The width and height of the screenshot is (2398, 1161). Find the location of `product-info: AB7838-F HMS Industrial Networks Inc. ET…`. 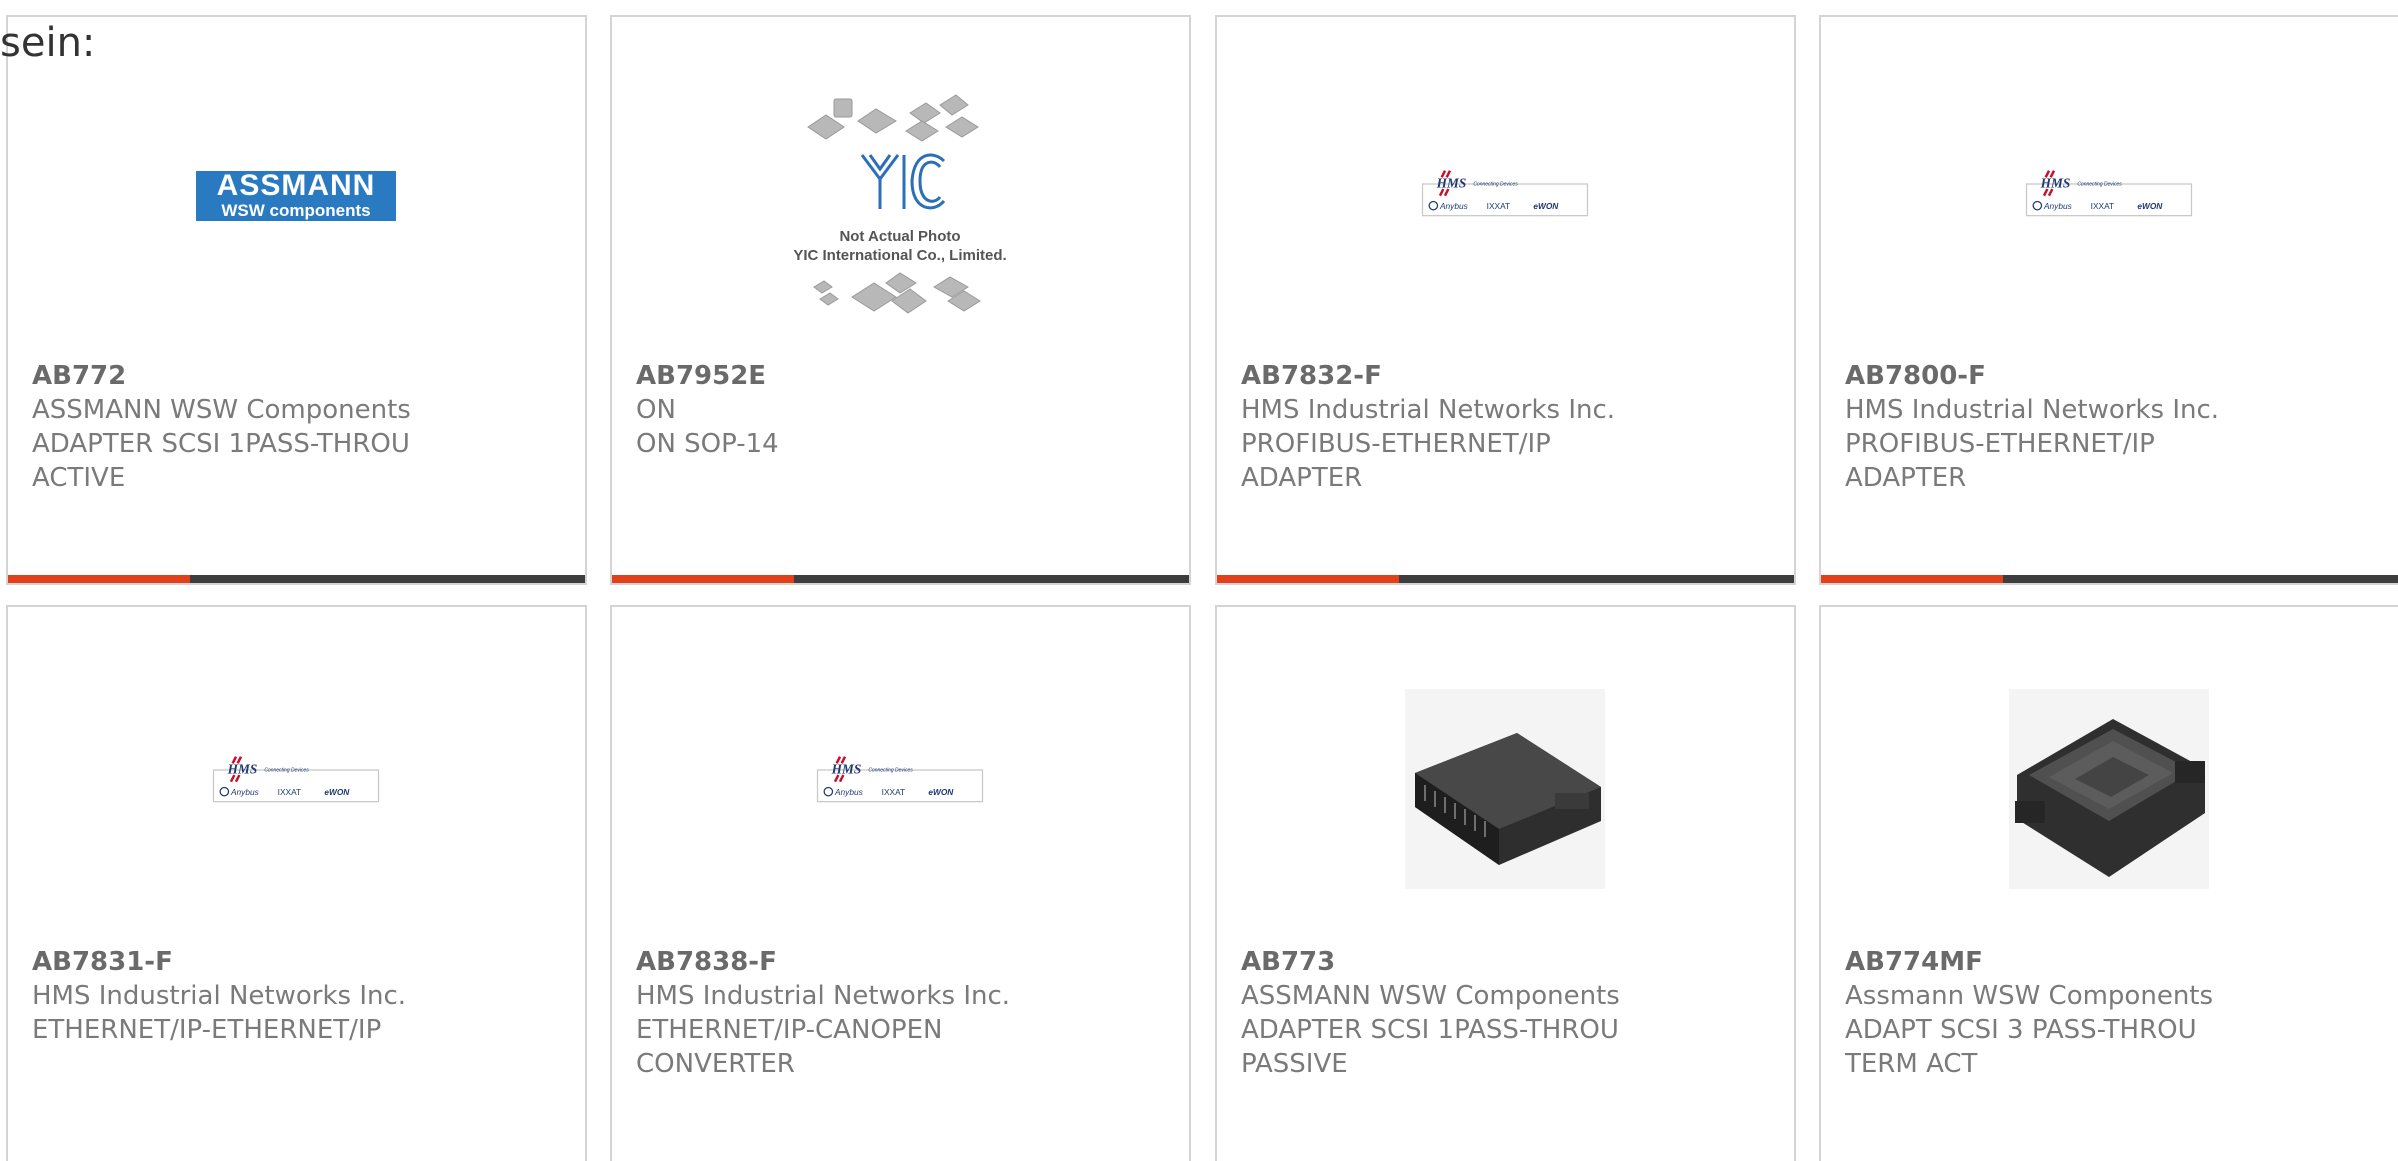

product-info: AB7838-F HMS Industrial Networks Inc. ET… is located at coordinates (823, 1013).